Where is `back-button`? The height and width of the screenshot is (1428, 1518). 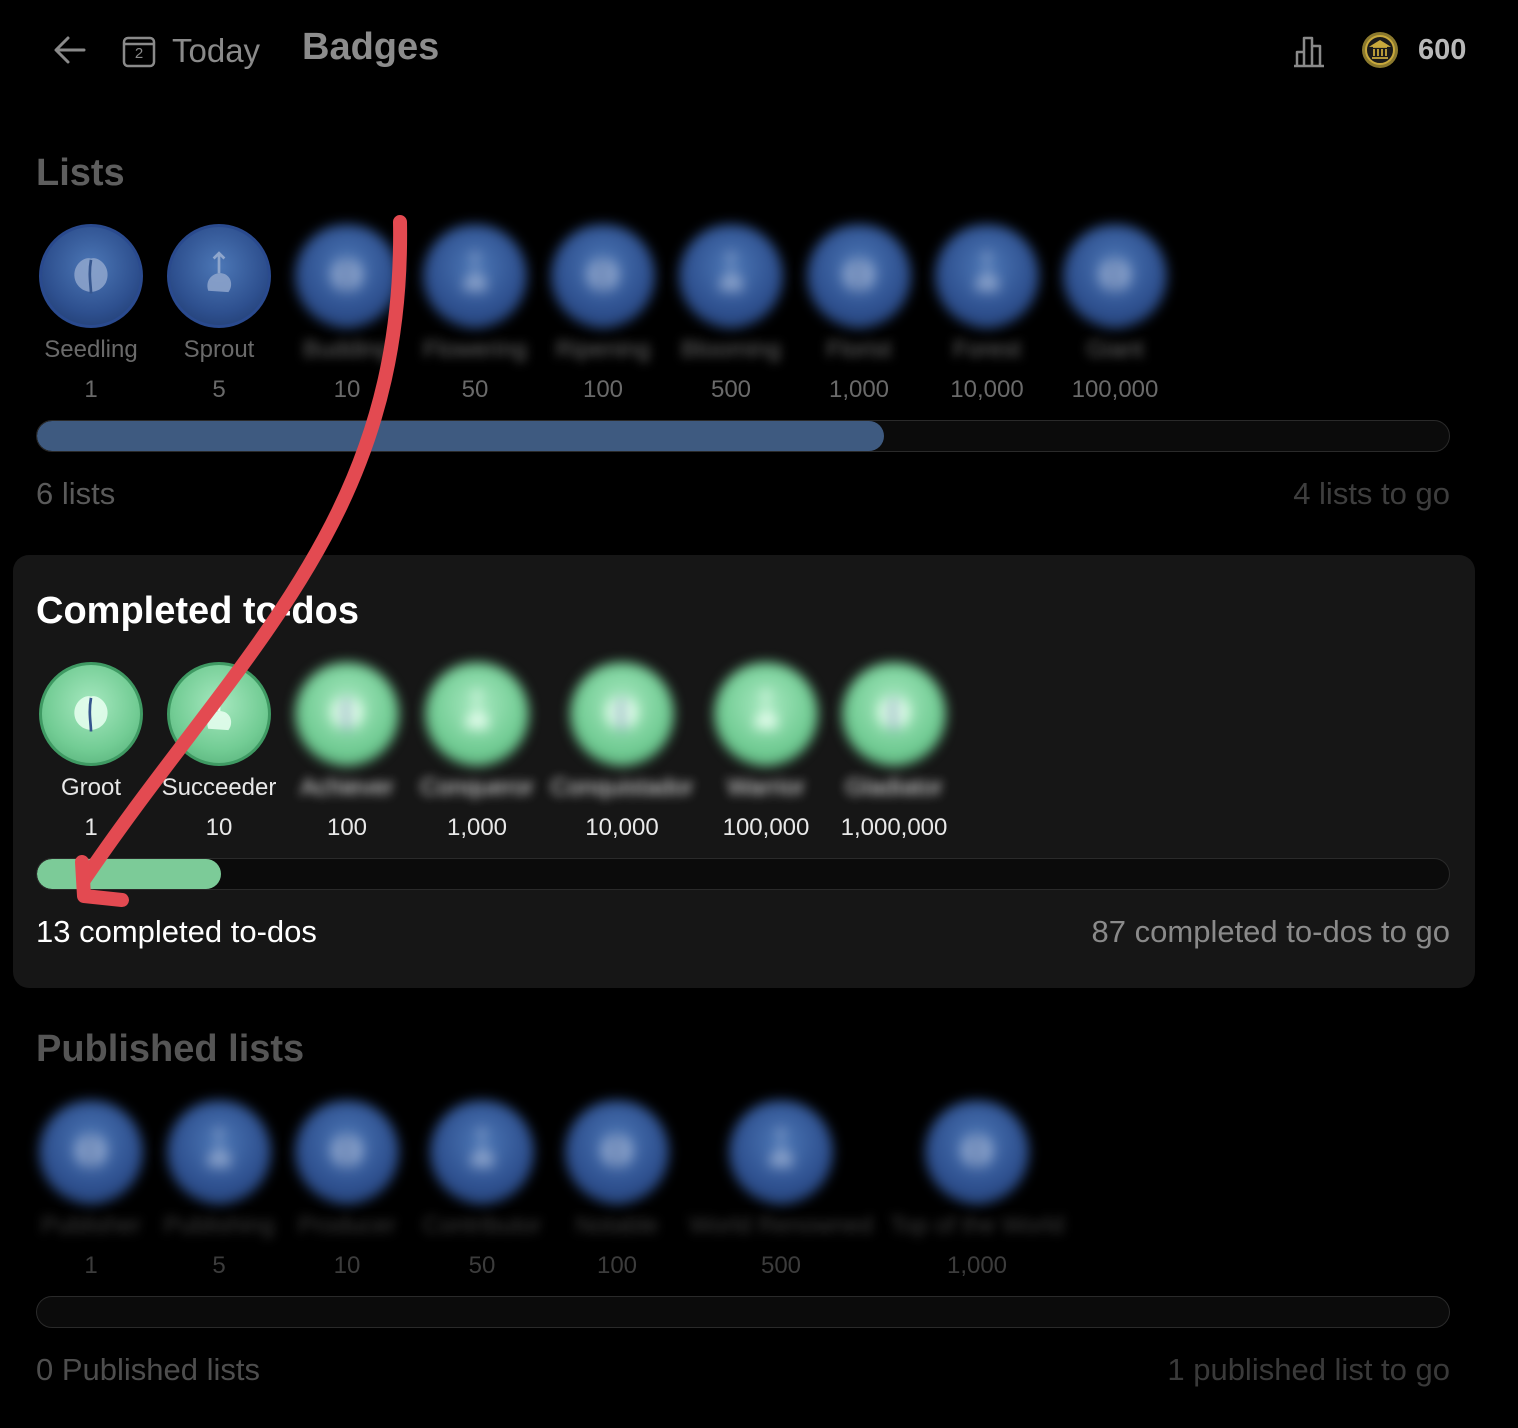 back-button is located at coordinates (70, 50).